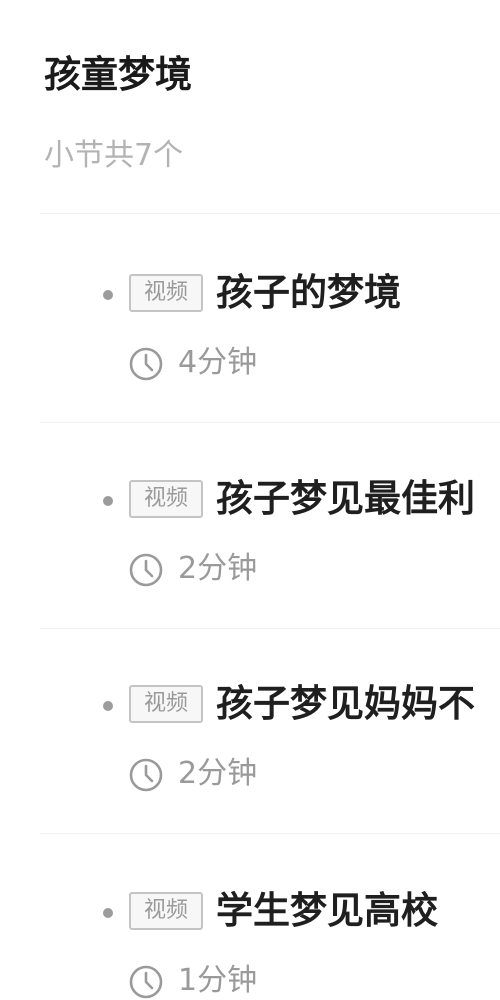  I want to click on lesson-title: 孩子梦见妈妈不, so click(345, 703).